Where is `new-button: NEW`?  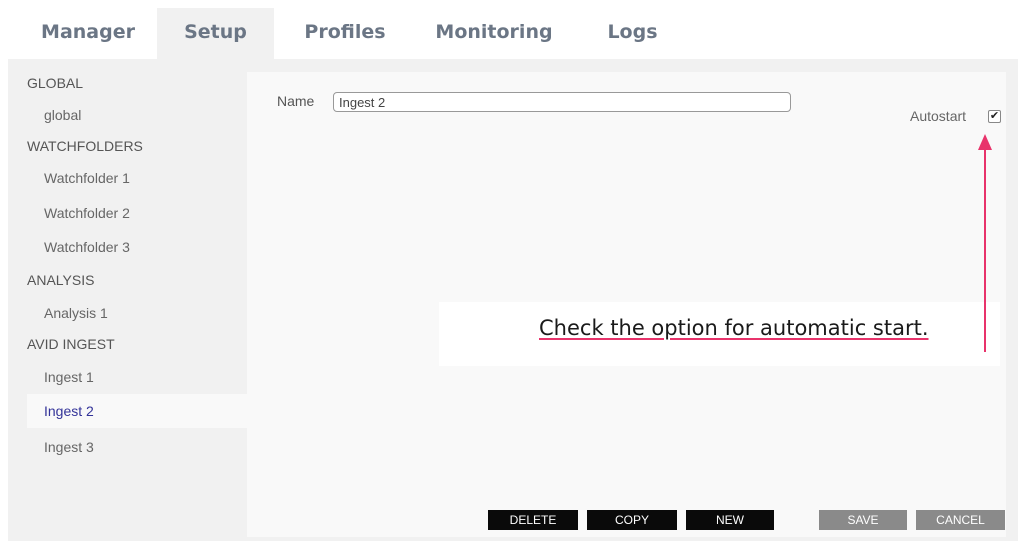 new-button: NEW is located at coordinates (730, 520).